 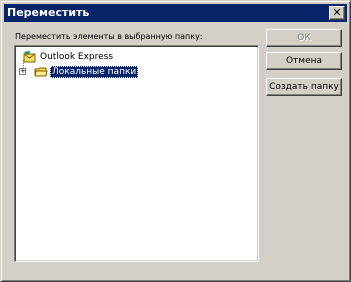 I want to click on prompt-label: Переместить элементы в выбранную папку:, so click(x=109, y=36).